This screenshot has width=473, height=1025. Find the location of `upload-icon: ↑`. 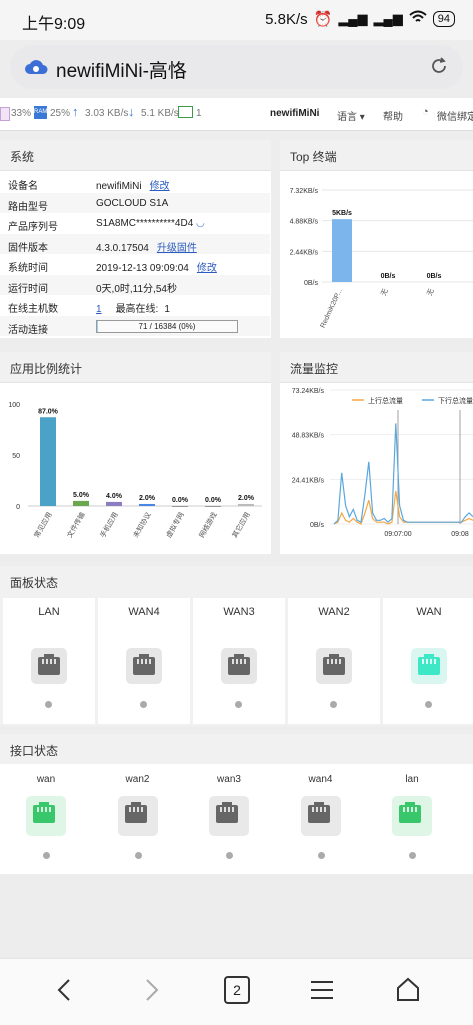

upload-icon: ↑ is located at coordinates (75, 111).